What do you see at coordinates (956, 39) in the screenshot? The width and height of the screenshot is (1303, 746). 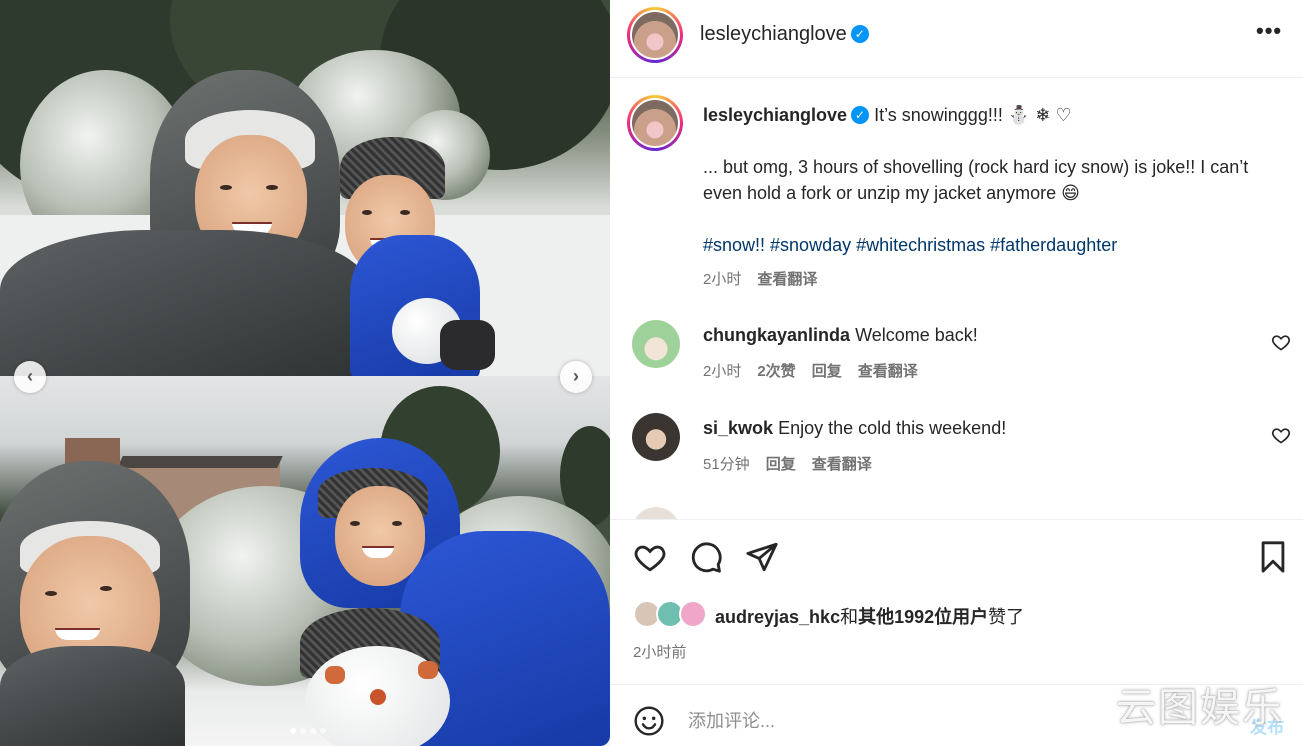 I see `post-header: lesleychianglove ✓ •••` at bounding box center [956, 39].